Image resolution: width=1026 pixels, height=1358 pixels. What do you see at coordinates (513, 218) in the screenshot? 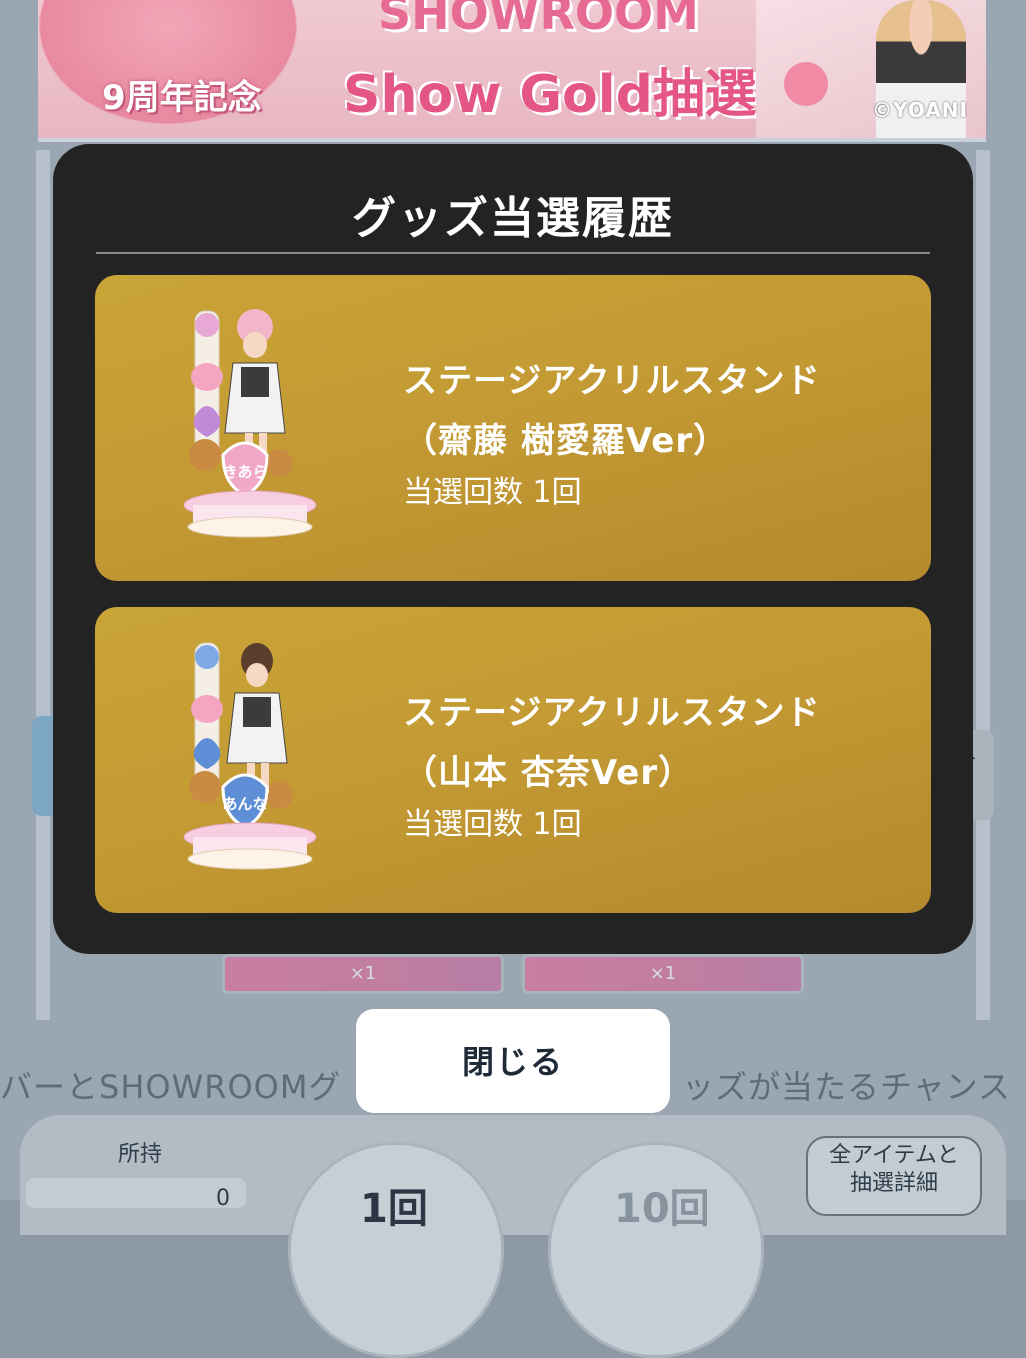
I see `modal-title: グッズ当選履歴` at bounding box center [513, 218].